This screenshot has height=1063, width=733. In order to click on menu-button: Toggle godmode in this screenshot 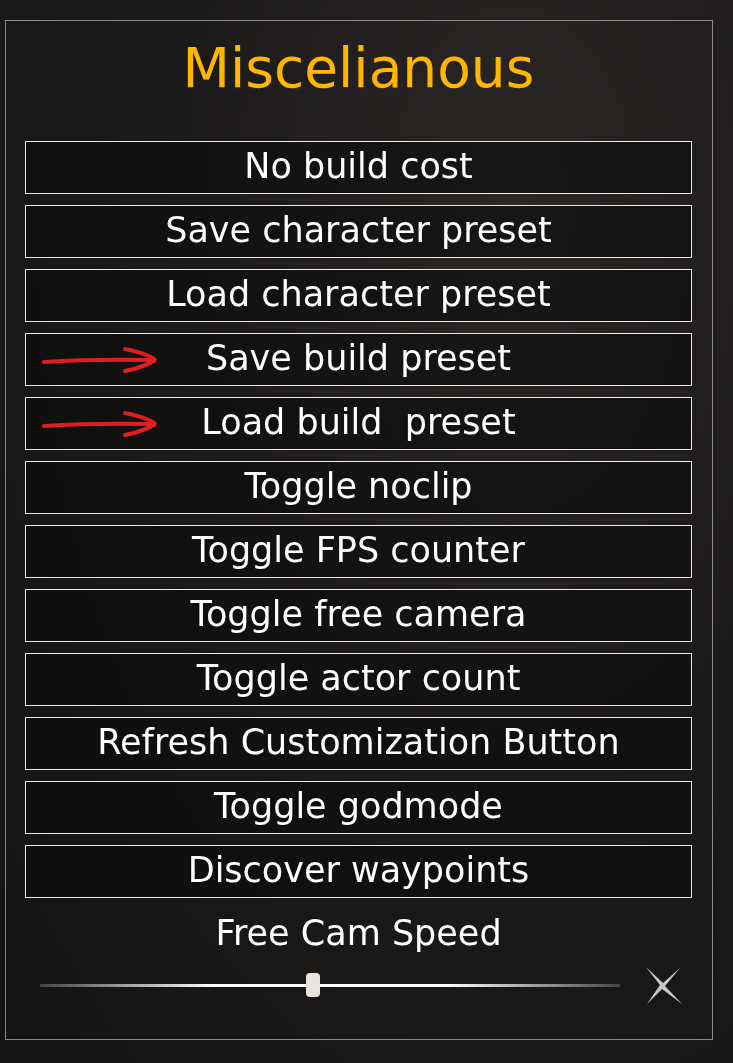, I will do `click(358, 807)`.